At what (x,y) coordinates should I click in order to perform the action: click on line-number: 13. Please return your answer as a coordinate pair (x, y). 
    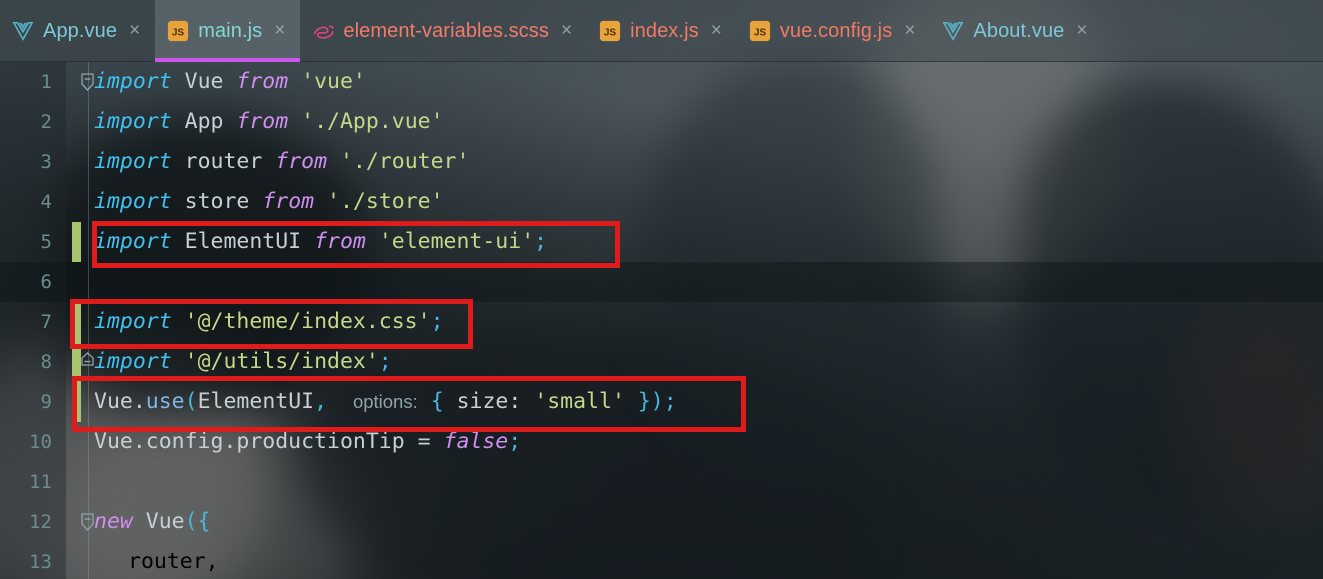
    Looking at the image, I should click on (40, 562).